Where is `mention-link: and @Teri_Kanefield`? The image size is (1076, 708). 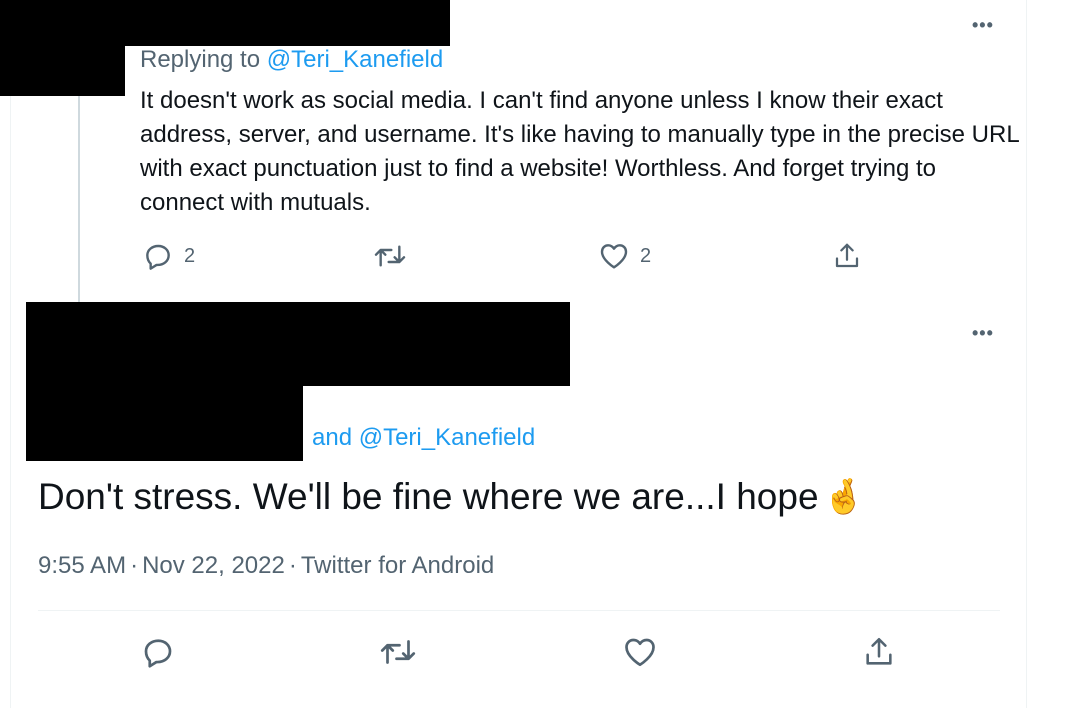 mention-link: and @Teri_Kanefield is located at coordinates (423, 437).